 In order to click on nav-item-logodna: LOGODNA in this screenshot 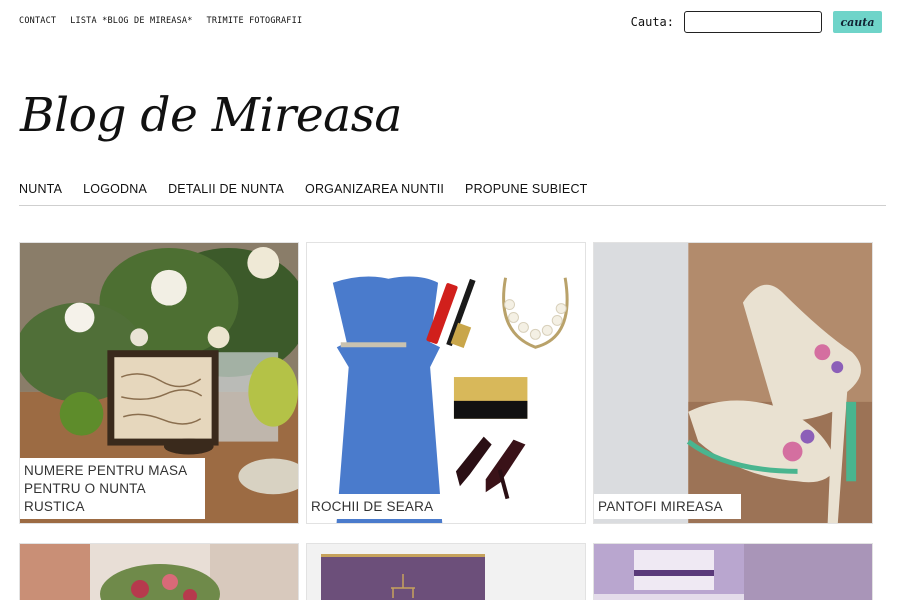, I will do `click(115, 189)`.